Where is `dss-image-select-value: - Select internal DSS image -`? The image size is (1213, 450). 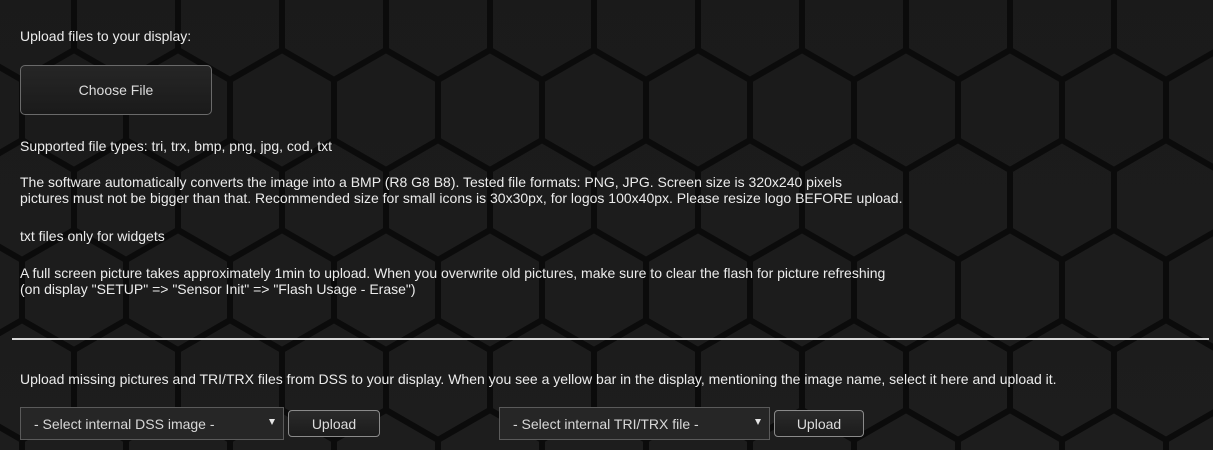 dss-image-select-value: - Select internal DSS image - is located at coordinates (124, 423).